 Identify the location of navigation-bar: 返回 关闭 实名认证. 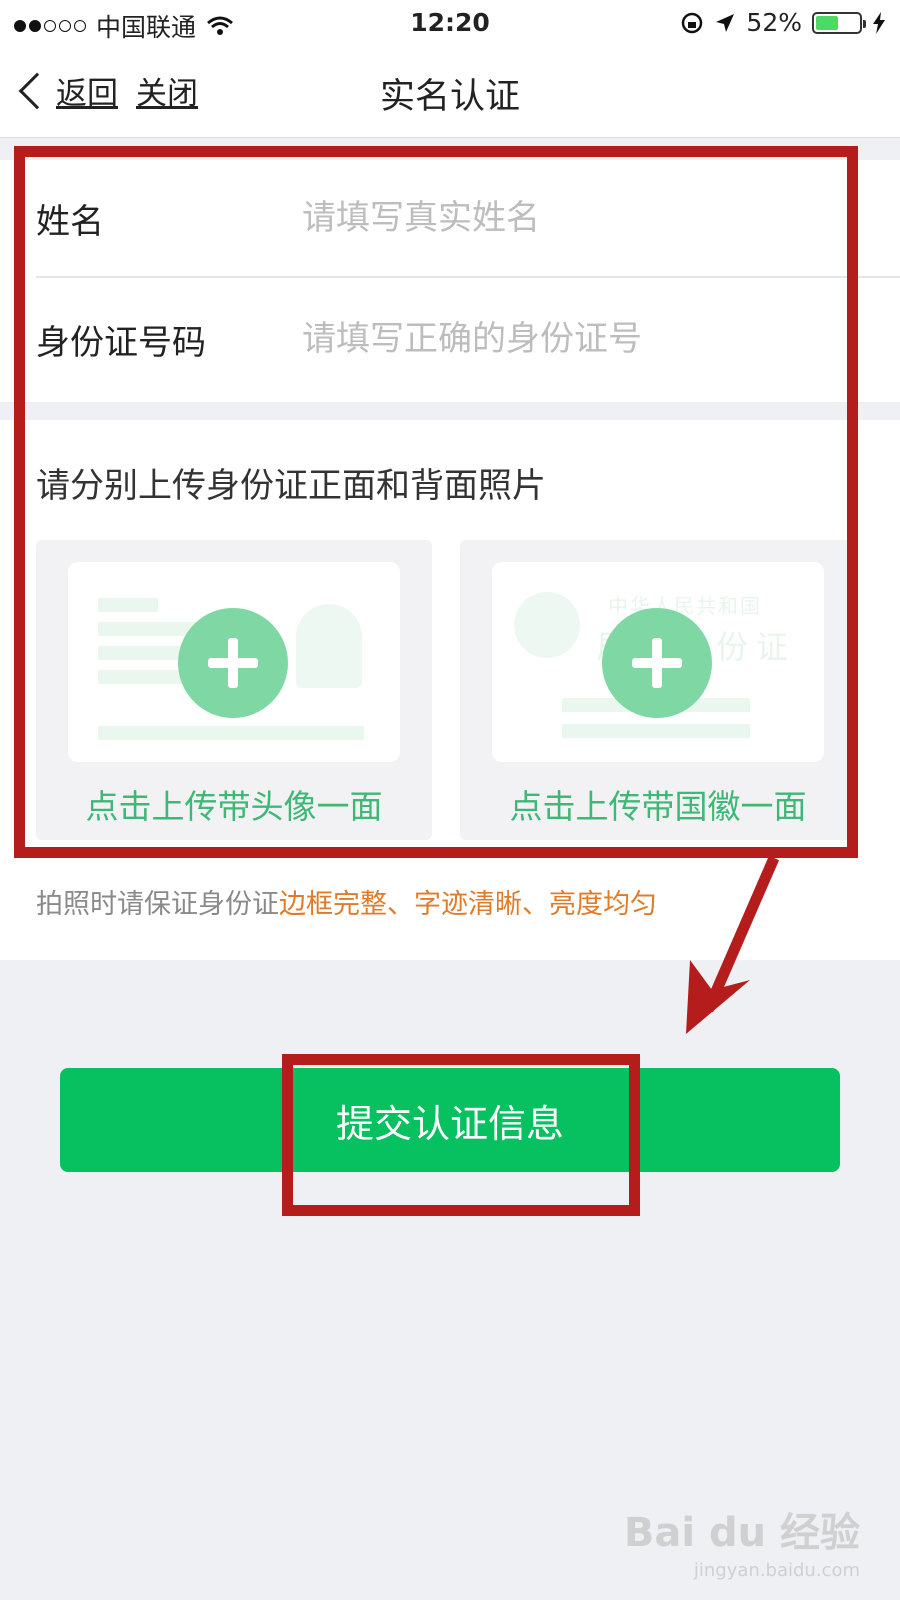
(450, 92).